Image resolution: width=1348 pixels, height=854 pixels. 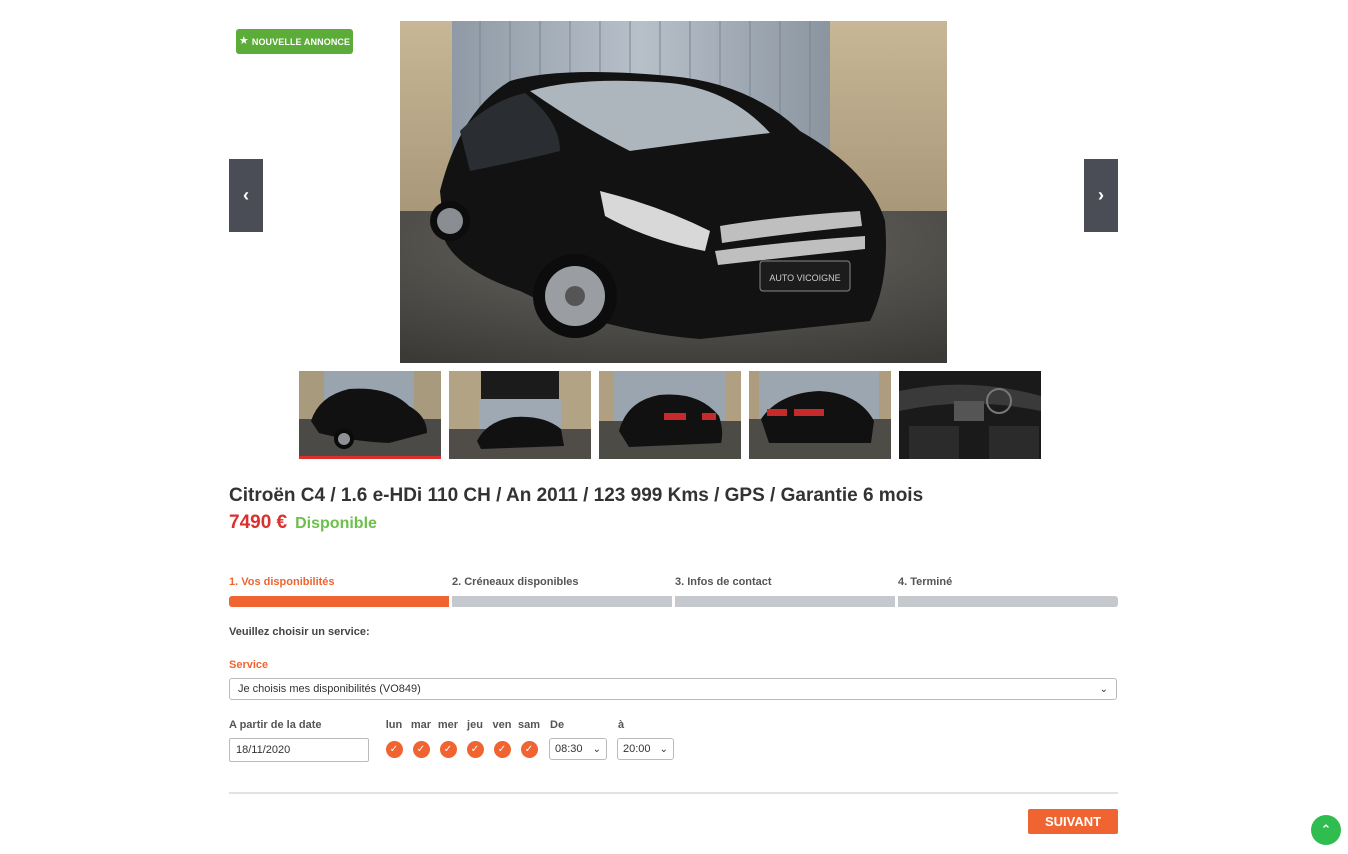 I want to click on thumbnail-front-with-sign, so click(x=520, y=415).